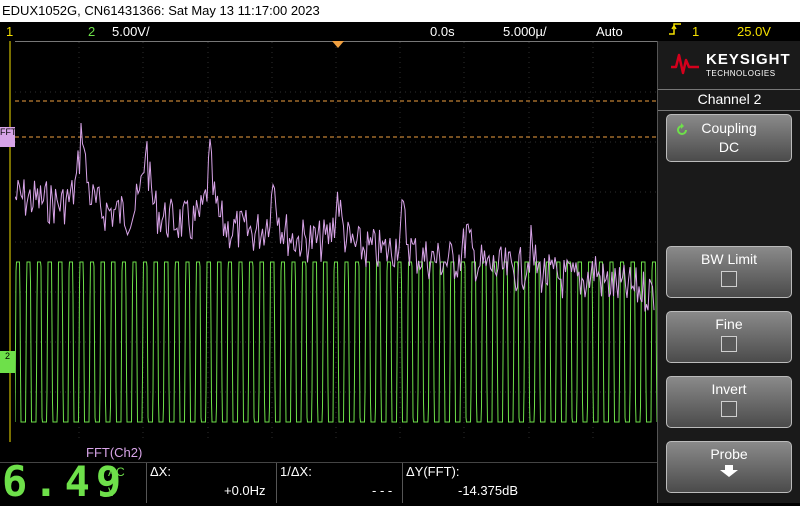  What do you see at coordinates (729, 147) in the screenshot?
I see `coupling-value: DC` at bounding box center [729, 147].